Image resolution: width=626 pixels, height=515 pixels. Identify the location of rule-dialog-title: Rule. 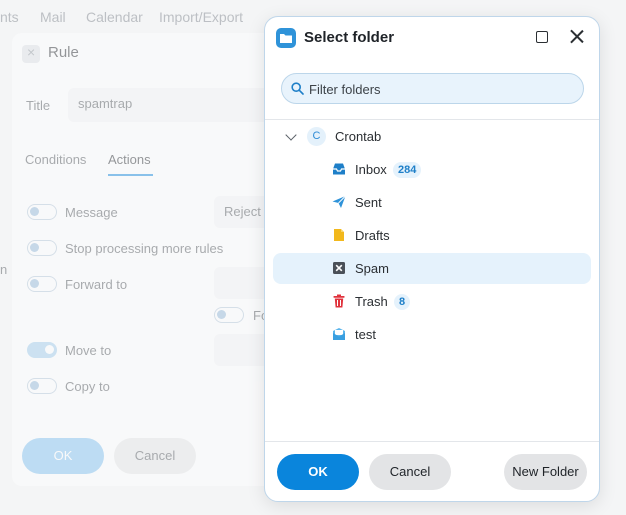
(63, 52).